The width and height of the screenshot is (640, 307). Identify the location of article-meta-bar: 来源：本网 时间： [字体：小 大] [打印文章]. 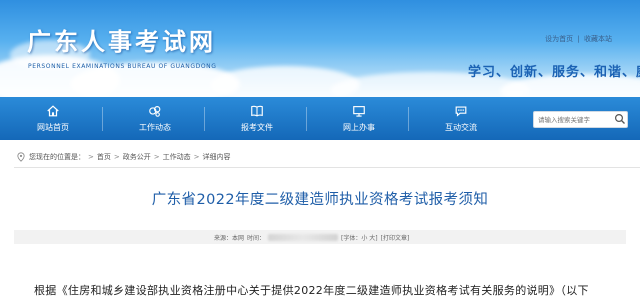
(320, 237).